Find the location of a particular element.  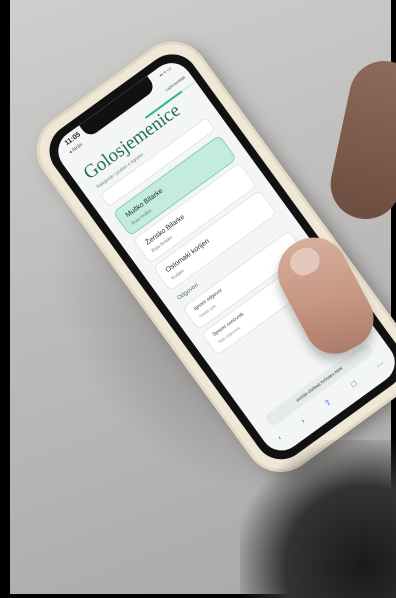

tabs-icon: ⋯ is located at coordinates (380, 364).